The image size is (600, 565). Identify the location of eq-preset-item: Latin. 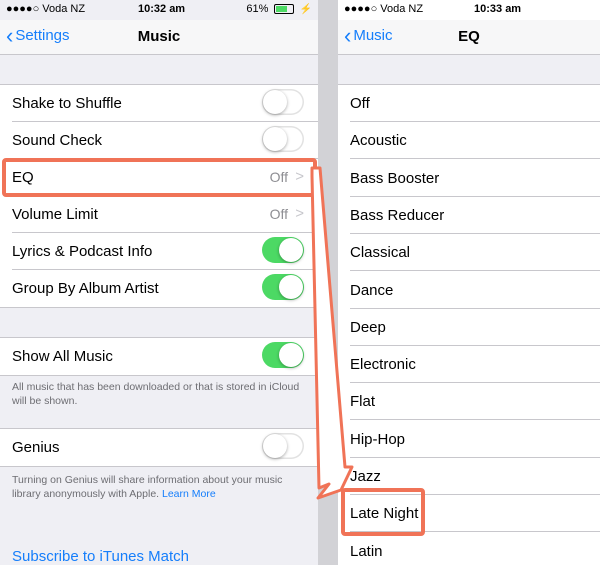
(469, 548).